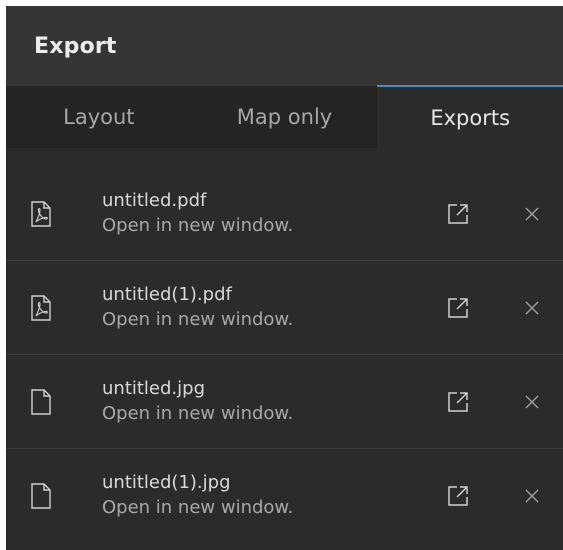 Image resolution: width=563 pixels, height=550 pixels. I want to click on tab-map-only: Map only, so click(285, 117).